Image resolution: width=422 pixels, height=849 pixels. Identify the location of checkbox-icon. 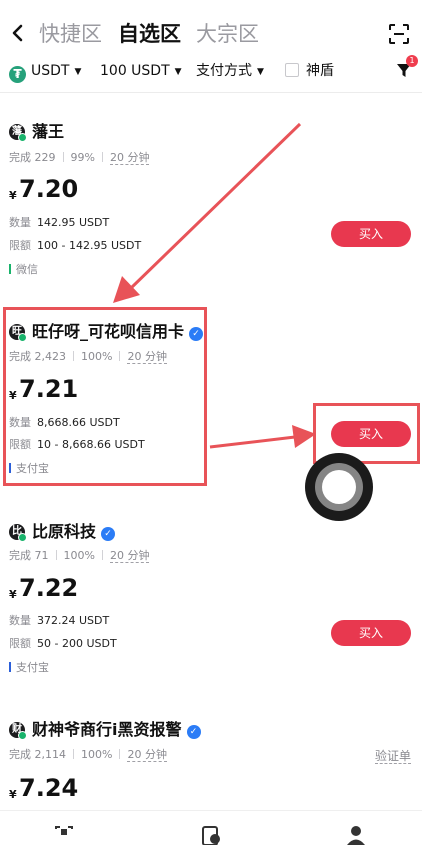
(292, 70).